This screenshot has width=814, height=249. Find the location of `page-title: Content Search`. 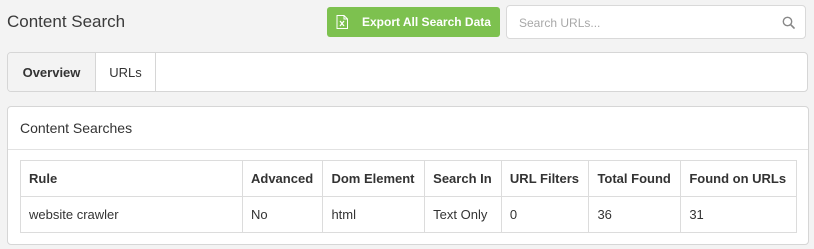

page-title: Content Search is located at coordinates (66, 21).